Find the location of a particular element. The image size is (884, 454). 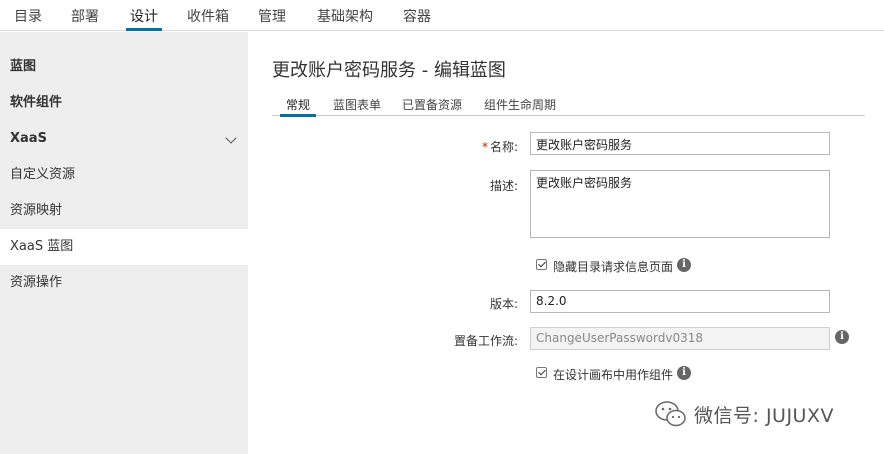

page-title: 更改账户密码服务 - 编辑蓝图 is located at coordinates (389, 70).